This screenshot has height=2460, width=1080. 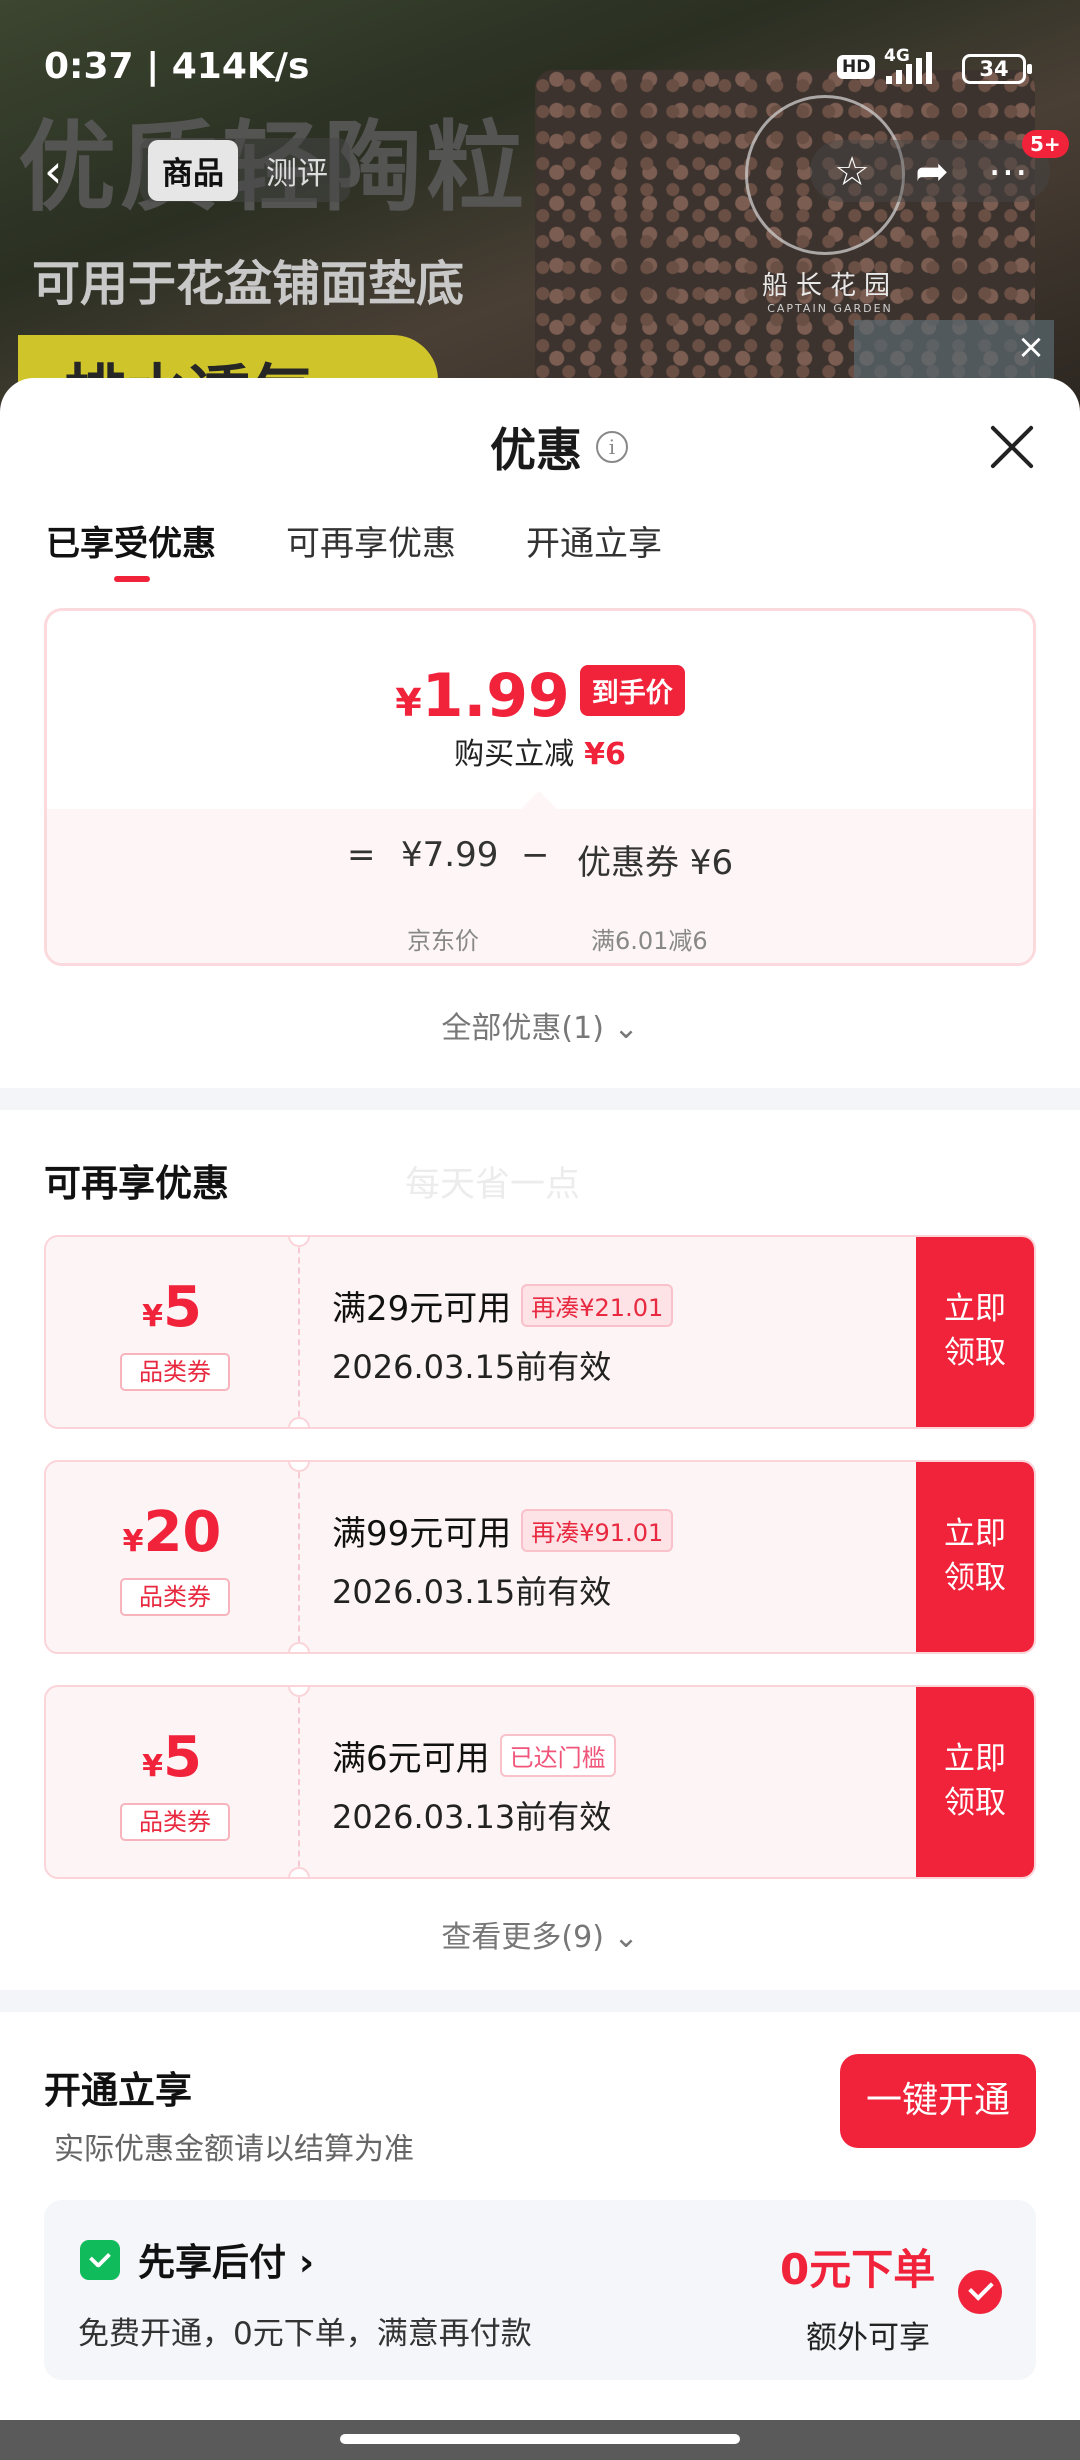 I want to click on coupon-value-area: ¥20 品类券, so click(x=172, y=1557).